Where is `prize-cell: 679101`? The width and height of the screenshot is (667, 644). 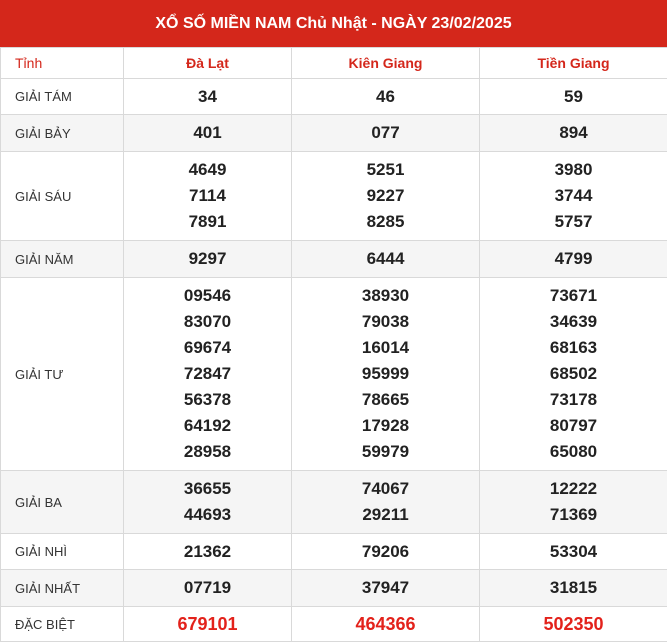 prize-cell: 679101 is located at coordinates (207, 624).